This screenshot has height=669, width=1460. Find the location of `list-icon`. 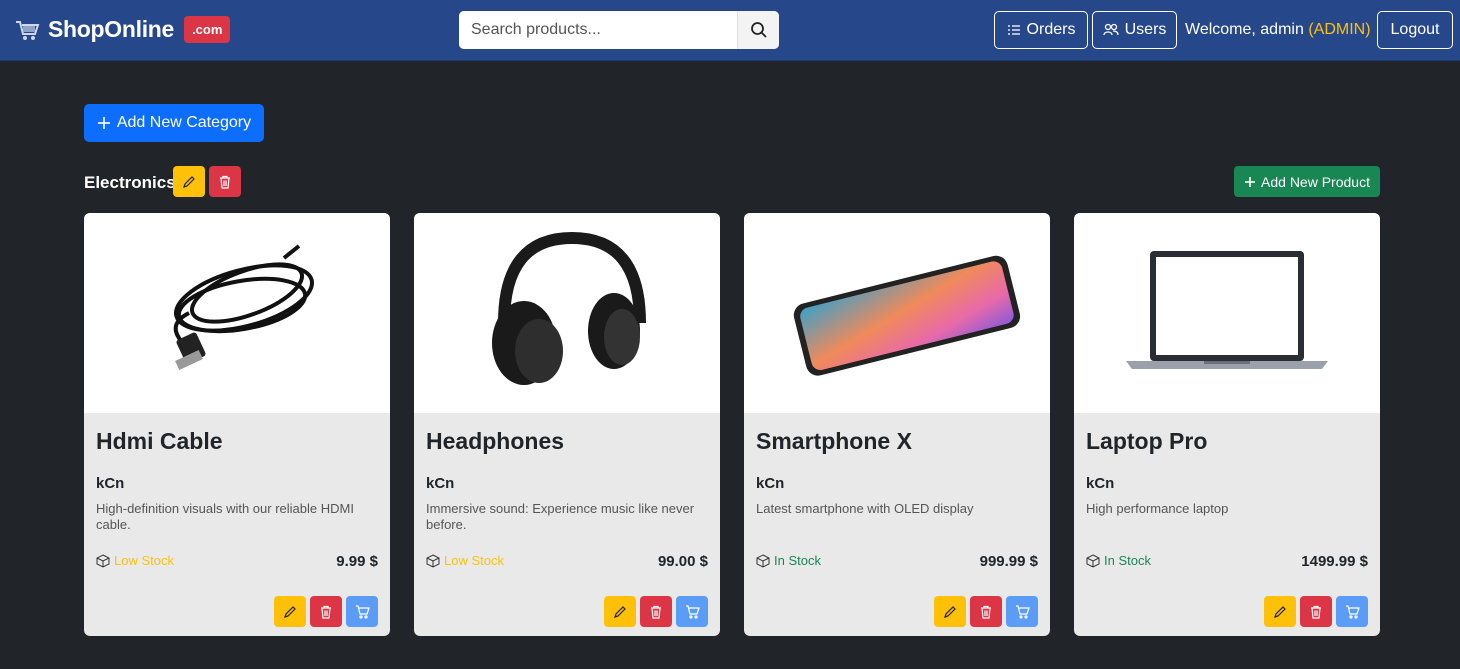

list-icon is located at coordinates (1013, 30).